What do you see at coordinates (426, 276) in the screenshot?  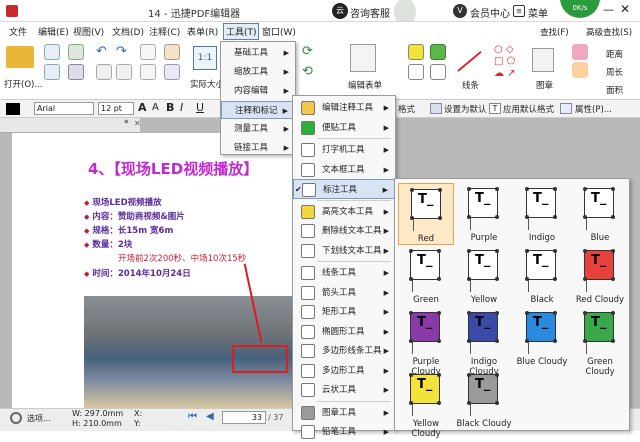 I see `callout-style-item: T_ Green` at bounding box center [426, 276].